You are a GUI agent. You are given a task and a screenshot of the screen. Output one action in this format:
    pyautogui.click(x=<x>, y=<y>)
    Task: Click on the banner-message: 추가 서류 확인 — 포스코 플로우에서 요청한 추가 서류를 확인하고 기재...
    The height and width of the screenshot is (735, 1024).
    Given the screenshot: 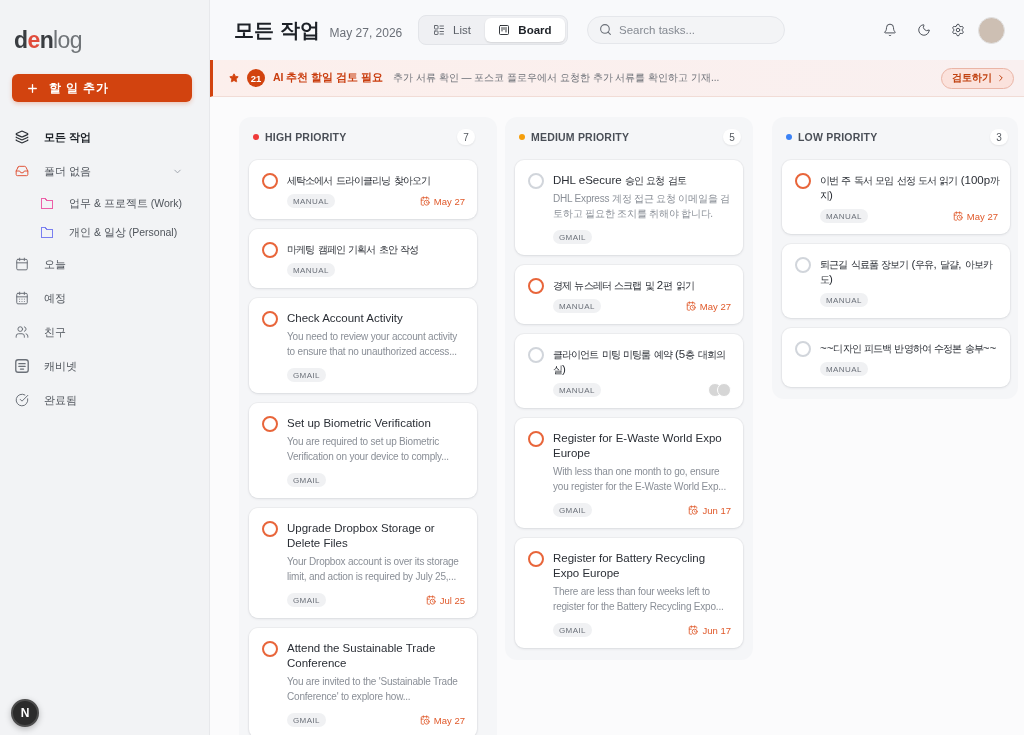 What is the action you would take?
    pyautogui.click(x=556, y=78)
    